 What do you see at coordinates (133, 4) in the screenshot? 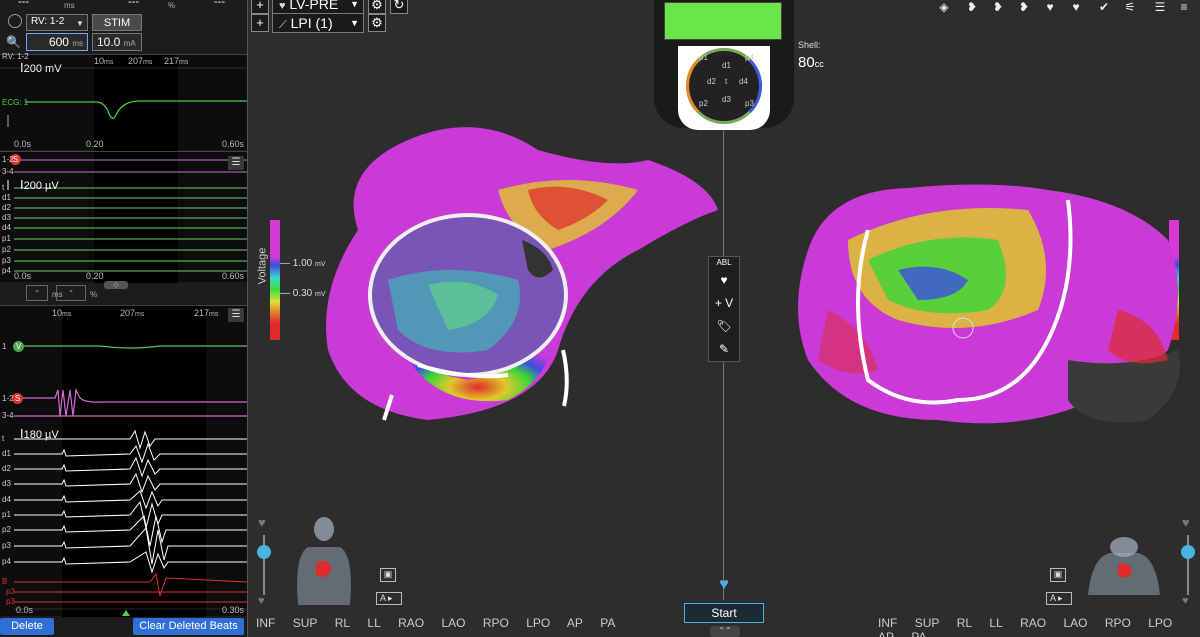
I see `dash-field-2: ---` at bounding box center [133, 4].